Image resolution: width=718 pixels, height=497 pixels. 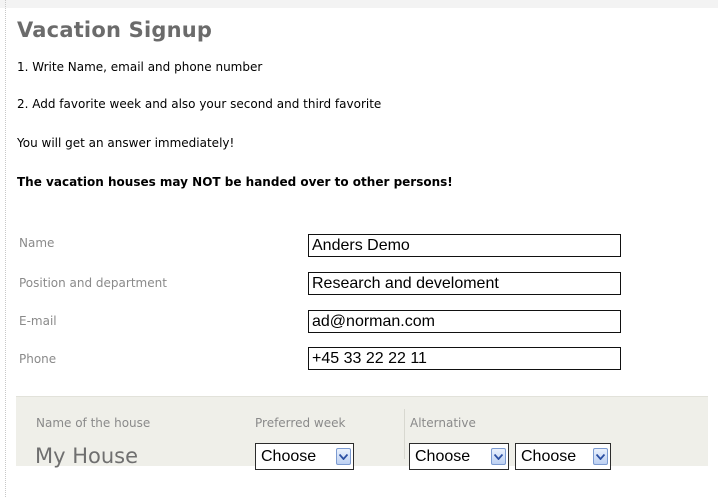 I want to click on house-name: My House, so click(x=87, y=456).